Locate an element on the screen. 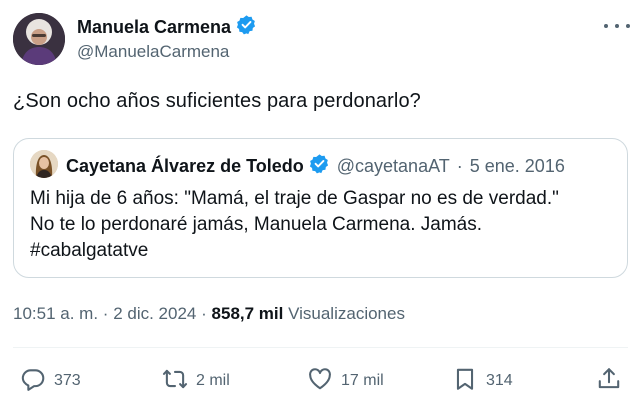  reply-count: 373 is located at coordinates (67, 380).